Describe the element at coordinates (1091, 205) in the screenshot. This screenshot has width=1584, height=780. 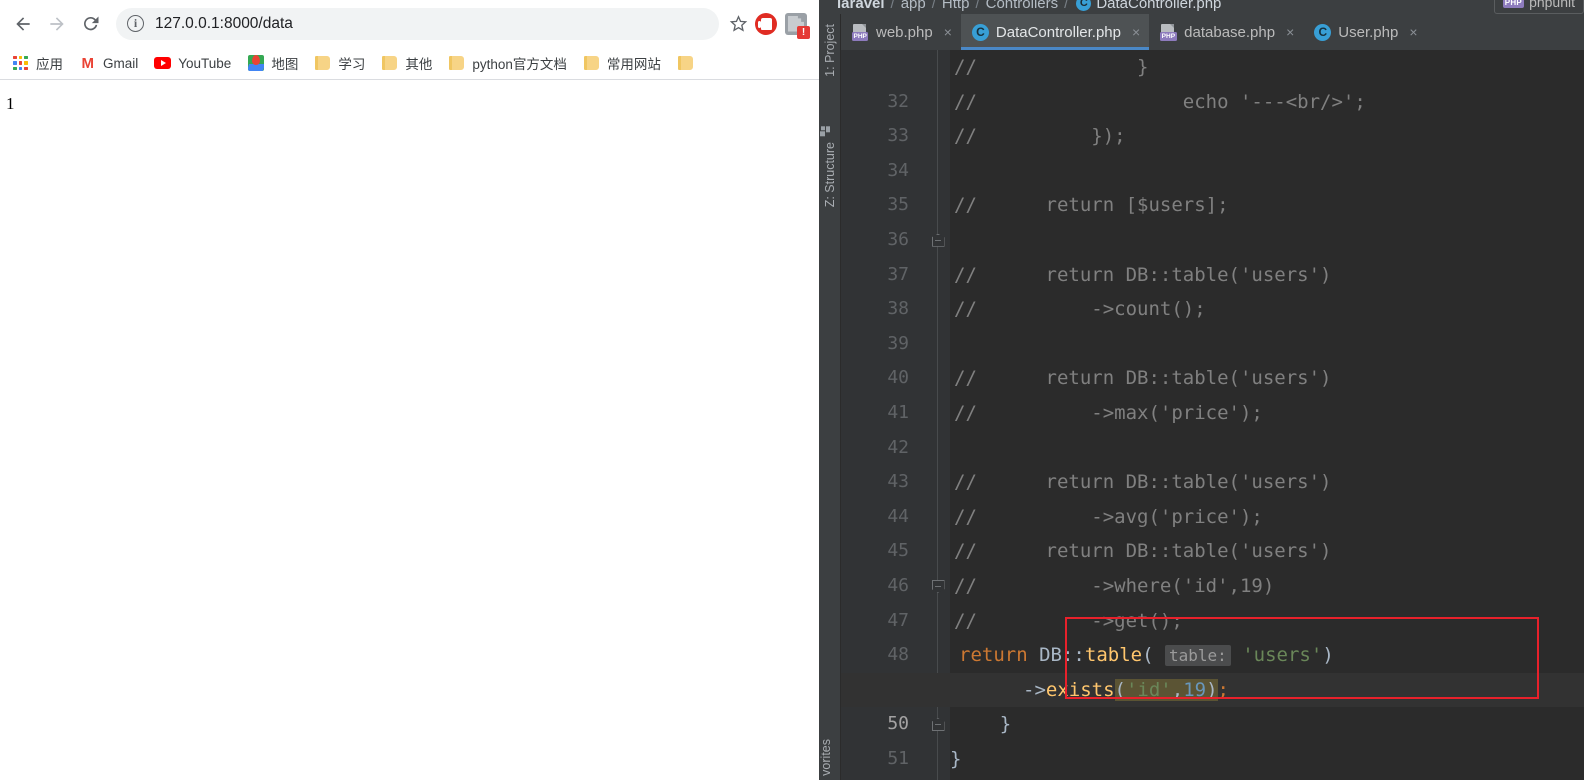
I see `line-content: // return [$users];` at that location.